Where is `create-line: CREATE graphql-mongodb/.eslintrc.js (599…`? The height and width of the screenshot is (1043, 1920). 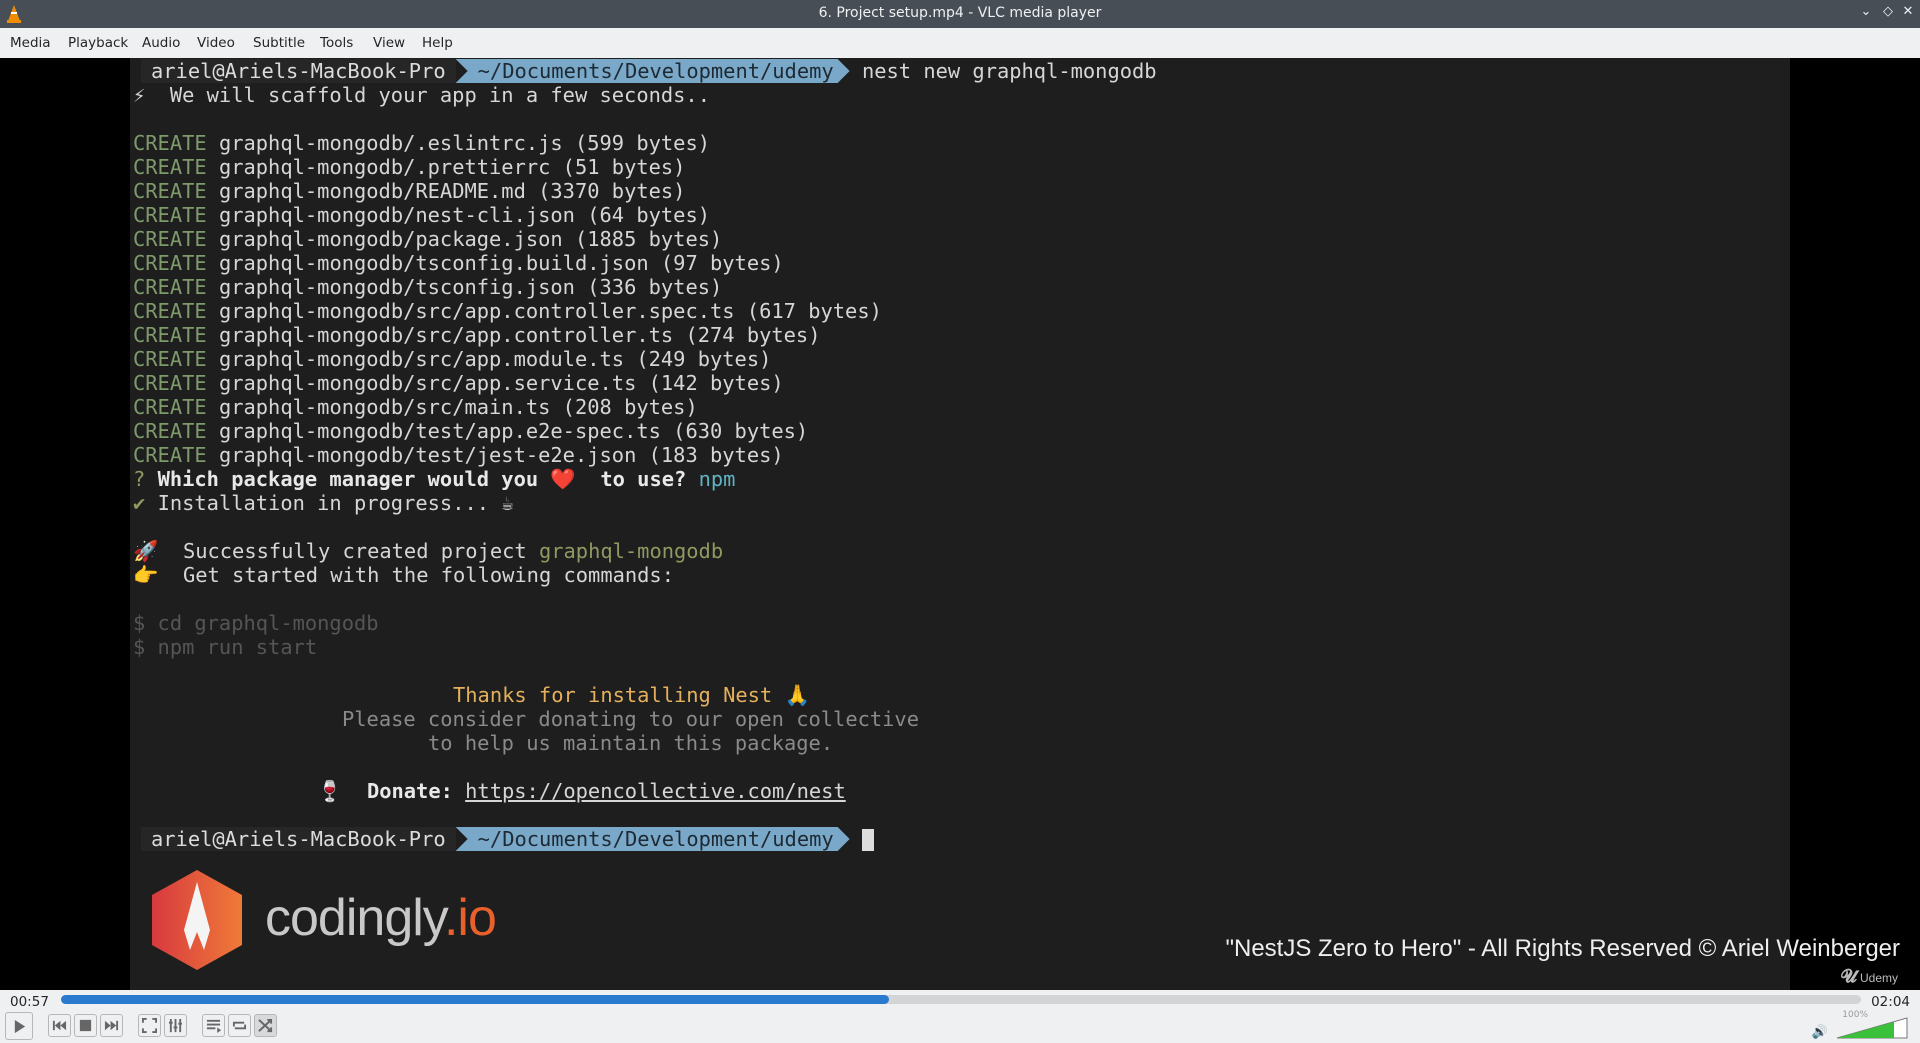
create-line: CREATE graphql-mongodb/.eslintrc.js (599… is located at coordinates (421, 143).